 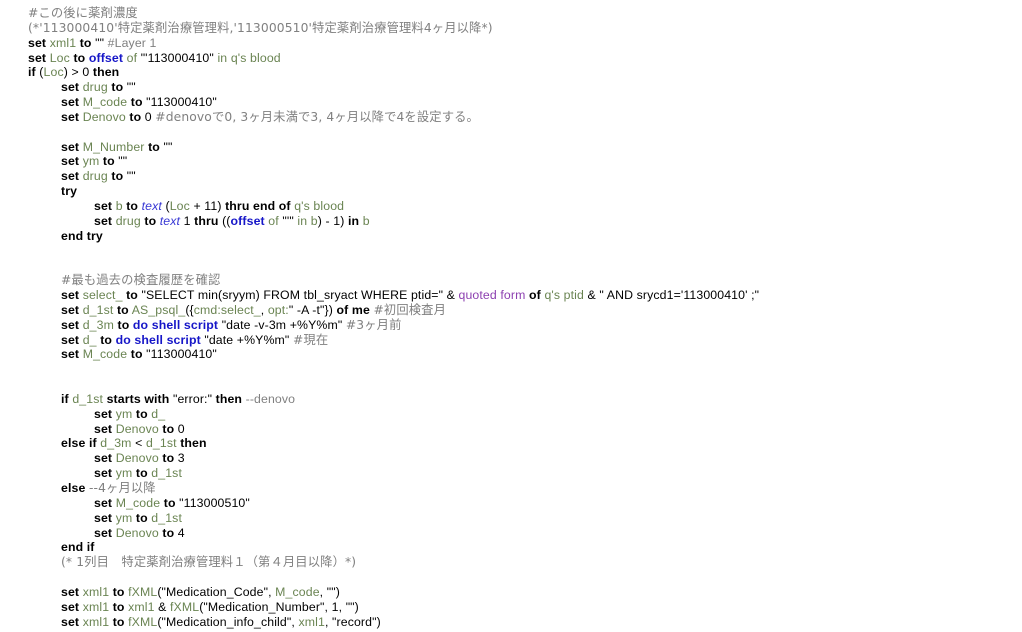 What do you see at coordinates (511, 161) in the screenshot?
I see `code-line: set ym to ""` at bounding box center [511, 161].